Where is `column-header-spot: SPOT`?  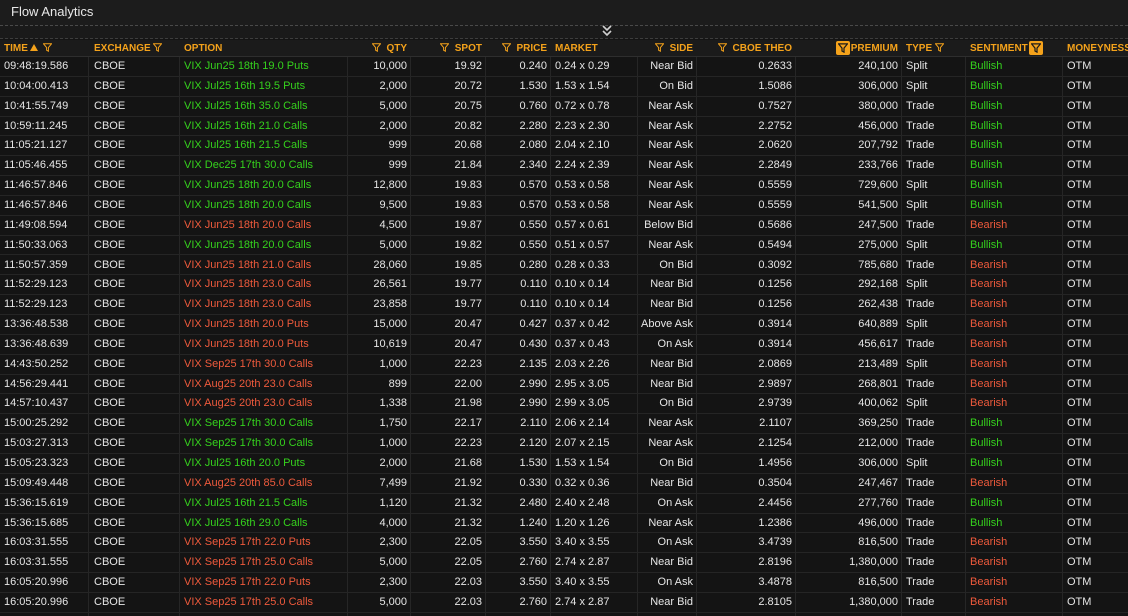 column-header-spot: SPOT is located at coordinates (448, 48).